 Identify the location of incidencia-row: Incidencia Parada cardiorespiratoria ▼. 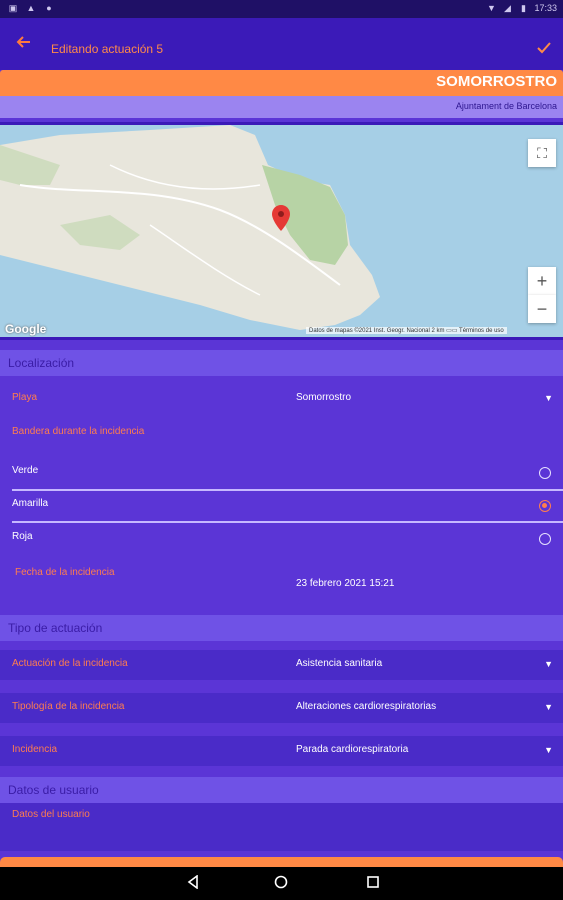
(281, 751).